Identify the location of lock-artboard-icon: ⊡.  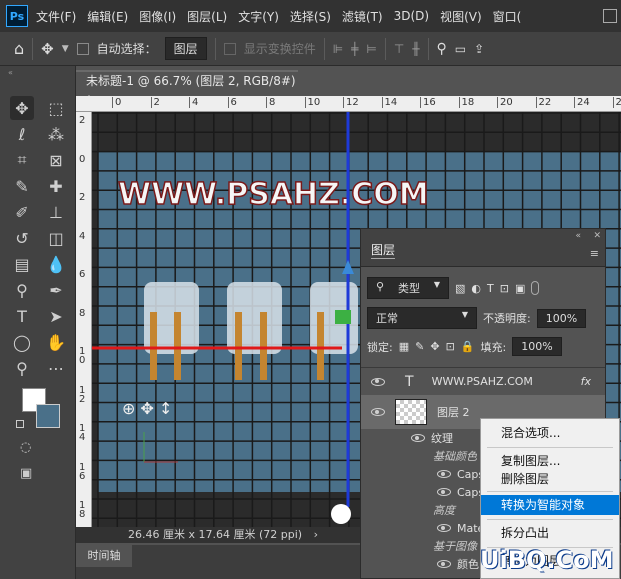
(450, 346).